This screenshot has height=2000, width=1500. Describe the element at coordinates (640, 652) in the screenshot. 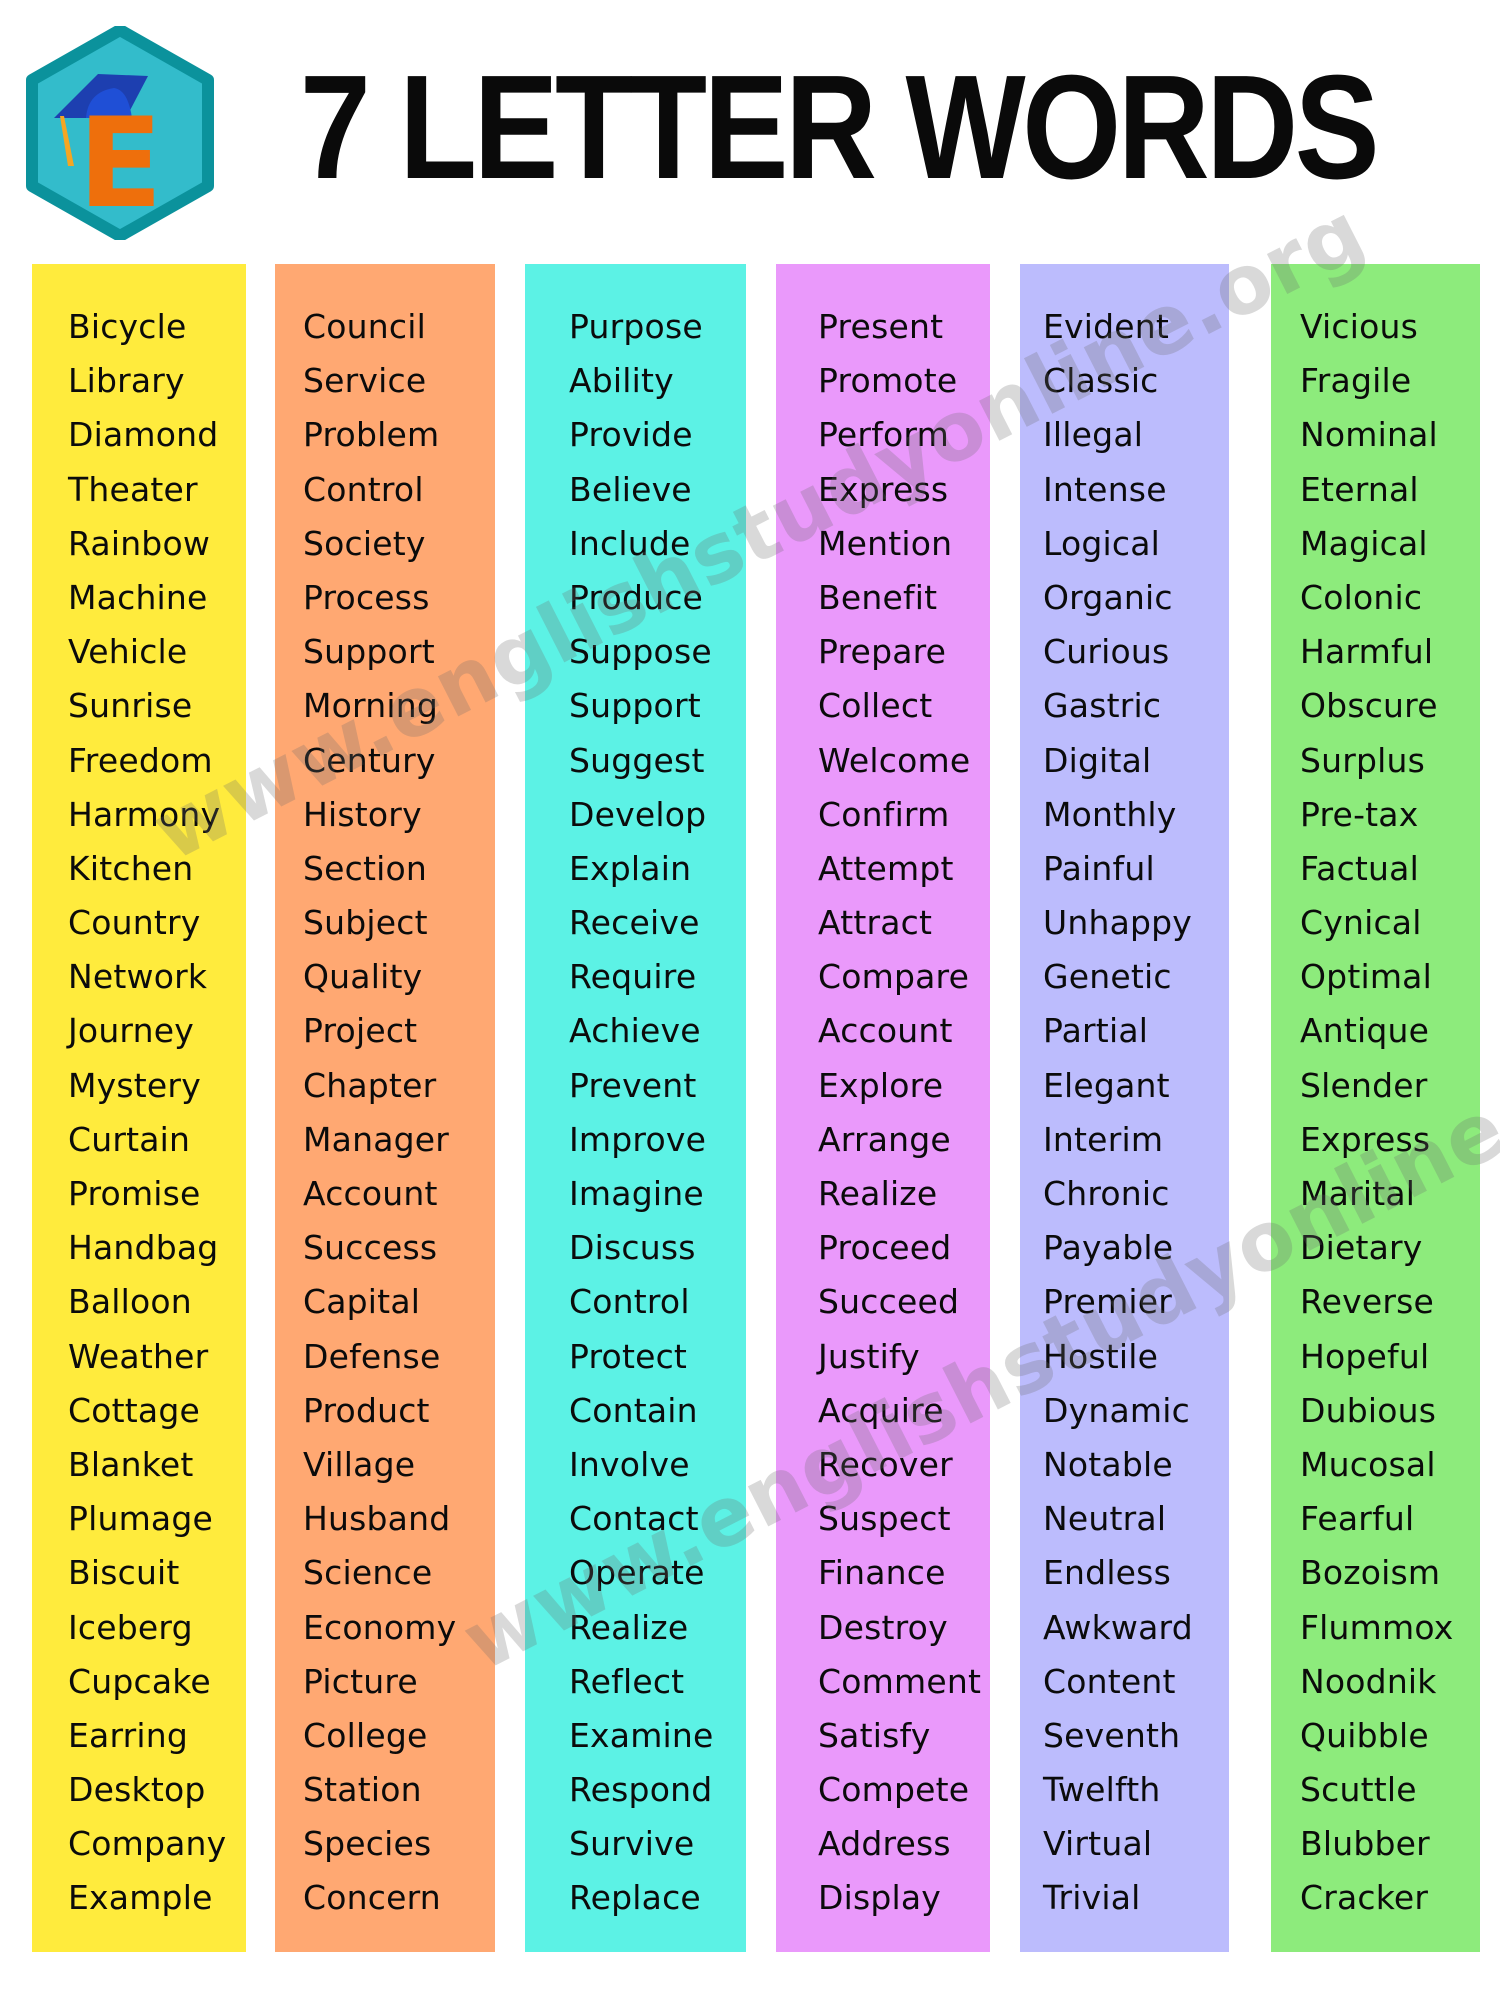

I see `word-item: Suppose` at that location.